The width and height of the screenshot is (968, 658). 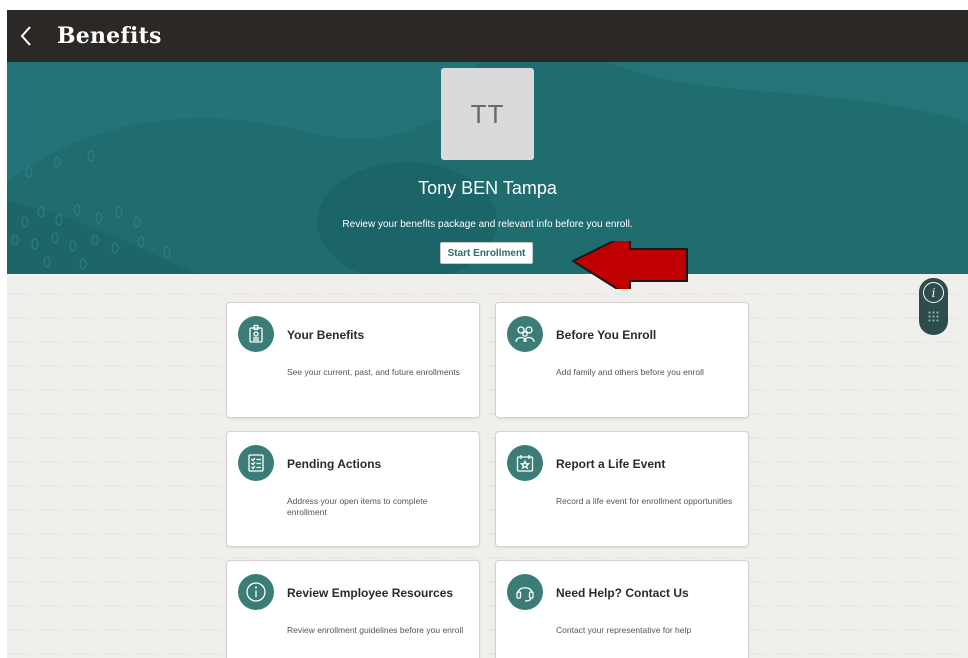 I want to click on info-icon, so click(x=256, y=592).